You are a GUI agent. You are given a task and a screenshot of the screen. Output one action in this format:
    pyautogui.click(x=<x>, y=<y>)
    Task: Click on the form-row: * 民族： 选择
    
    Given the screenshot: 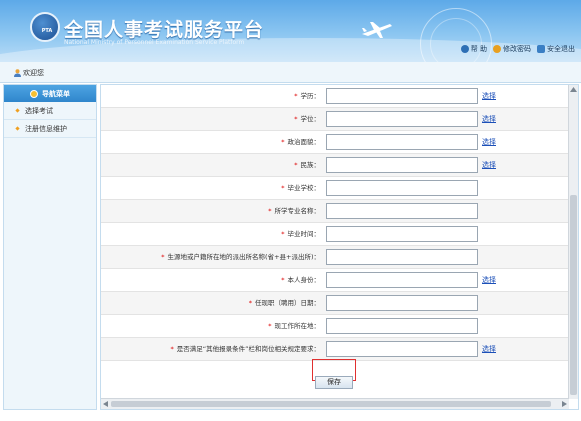 What is the action you would take?
    pyautogui.click(x=335, y=165)
    